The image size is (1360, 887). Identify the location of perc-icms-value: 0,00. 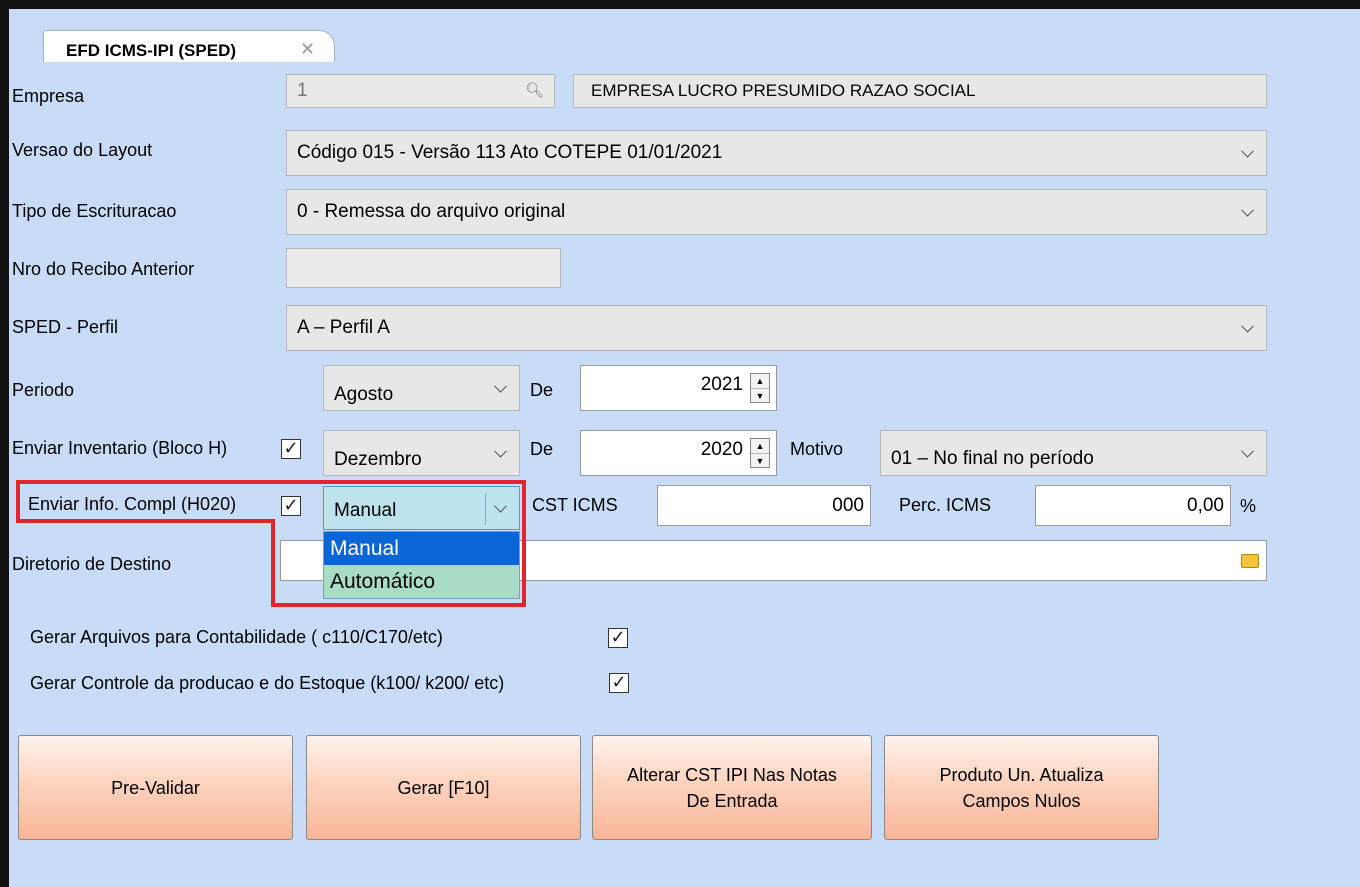
(1205, 505).